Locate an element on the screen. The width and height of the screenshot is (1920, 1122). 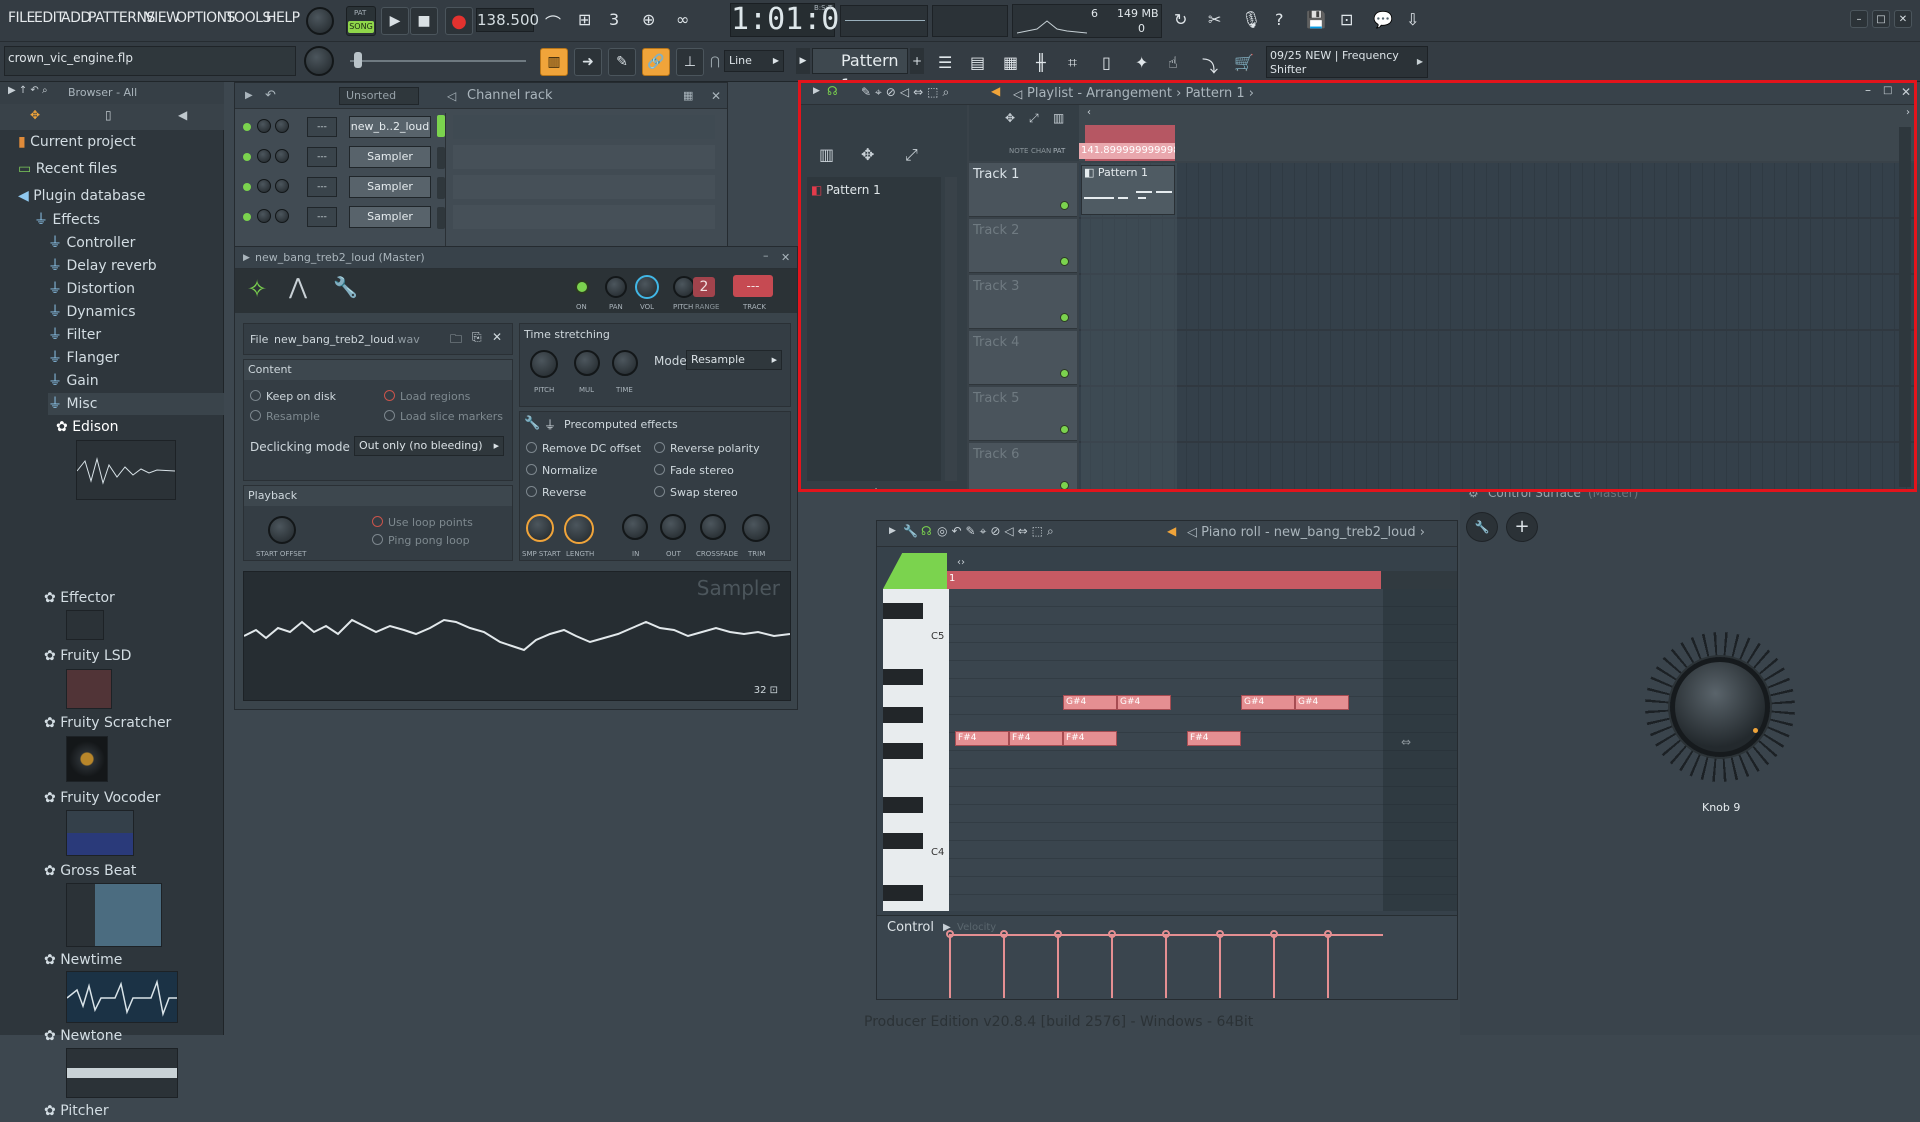
in-knob is located at coordinates (635, 527).